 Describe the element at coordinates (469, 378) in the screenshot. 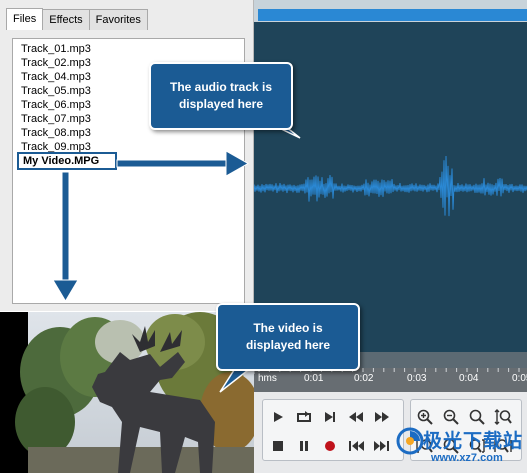

I see `timeline-label: 0:04` at that location.